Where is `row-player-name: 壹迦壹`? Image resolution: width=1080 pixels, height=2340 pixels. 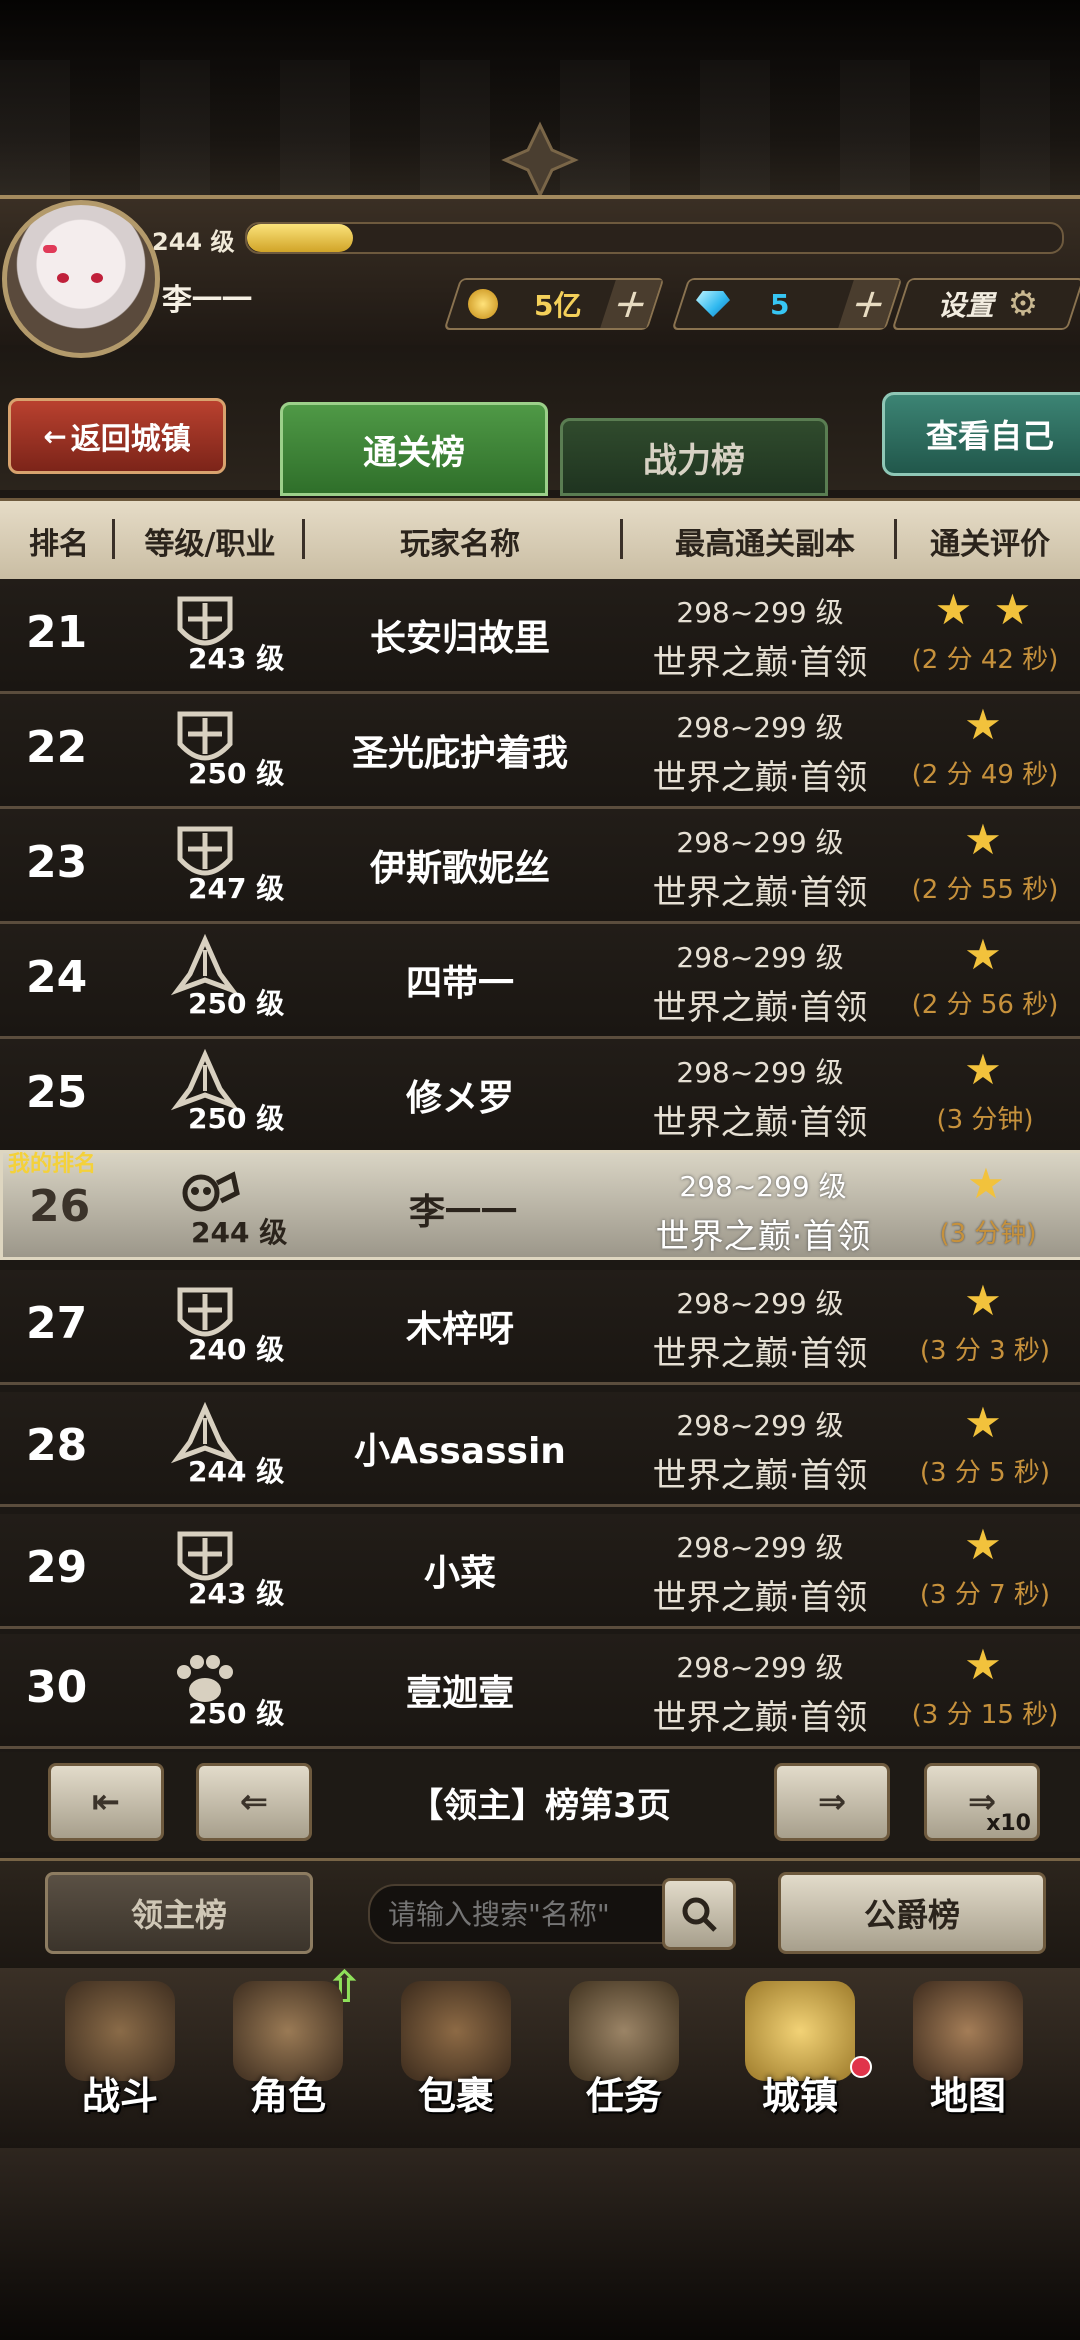
row-player-name: 壹迦壹 is located at coordinates (459, 1693).